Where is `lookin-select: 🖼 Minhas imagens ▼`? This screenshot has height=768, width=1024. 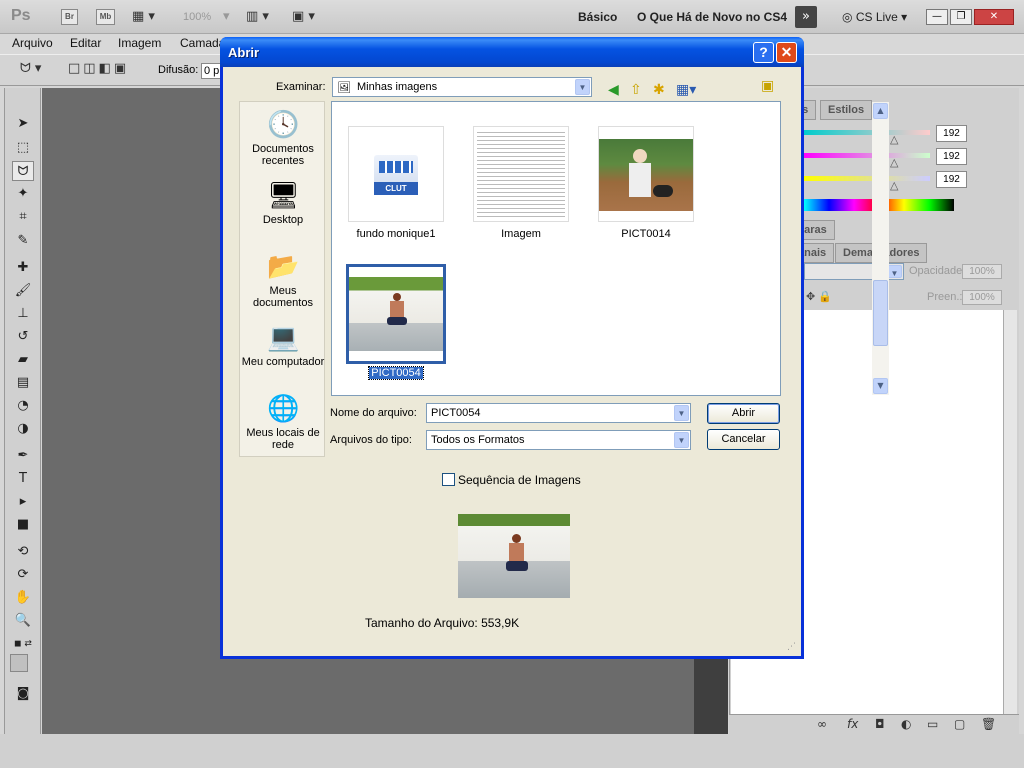 lookin-select: 🖼 Minhas imagens ▼ is located at coordinates (462, 87).